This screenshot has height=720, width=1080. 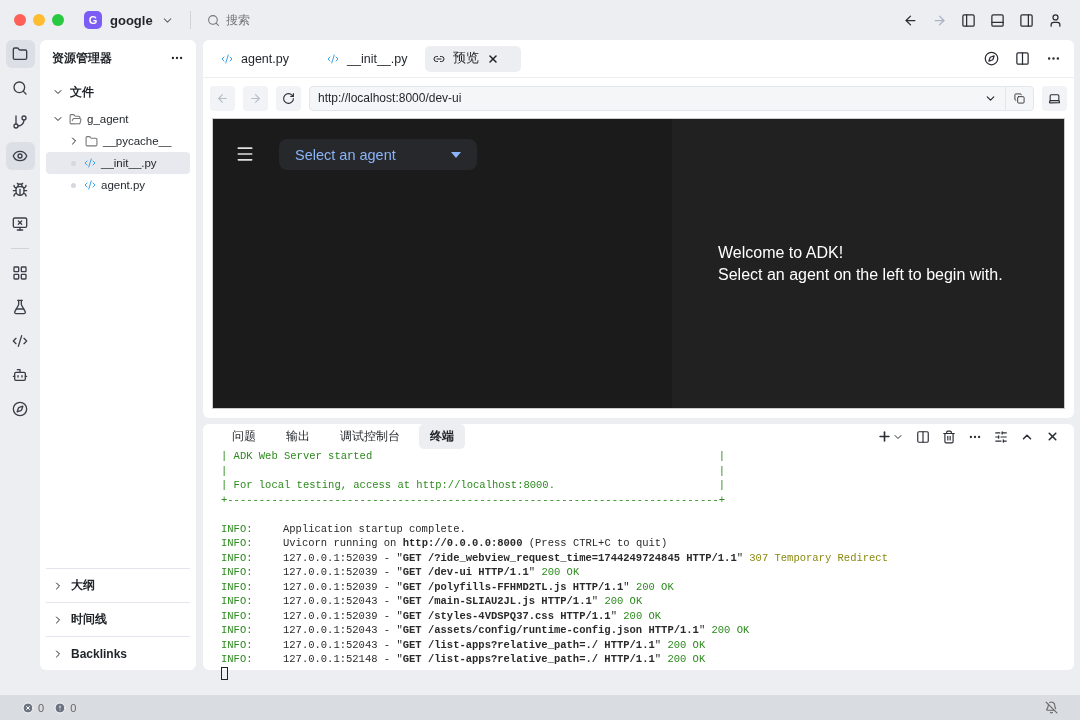 I want to click on laptop-icon, so click(x=1054, y=98).